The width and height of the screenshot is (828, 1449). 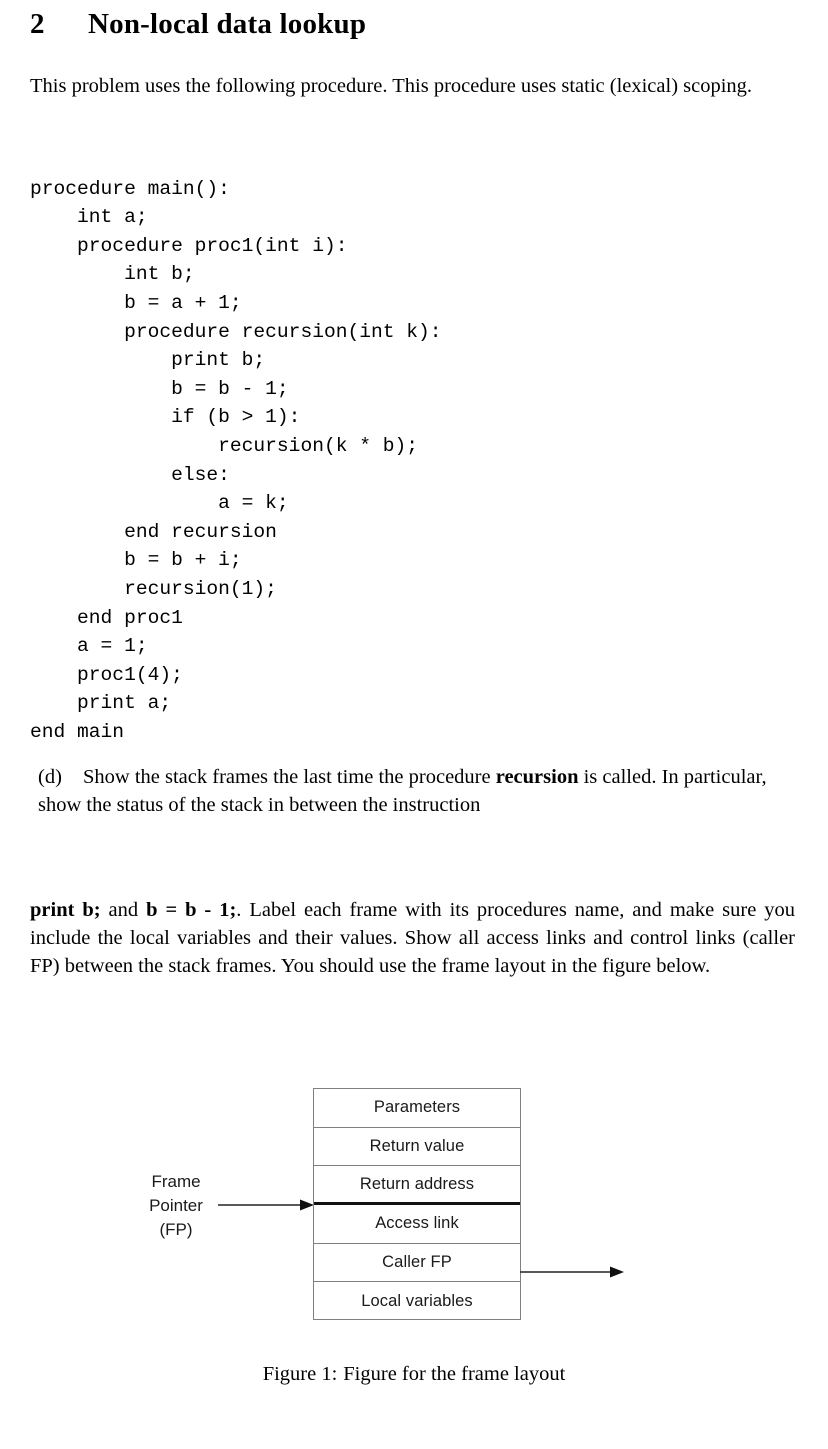 I want to click on section-number: 2, so click(x=37, y=24).